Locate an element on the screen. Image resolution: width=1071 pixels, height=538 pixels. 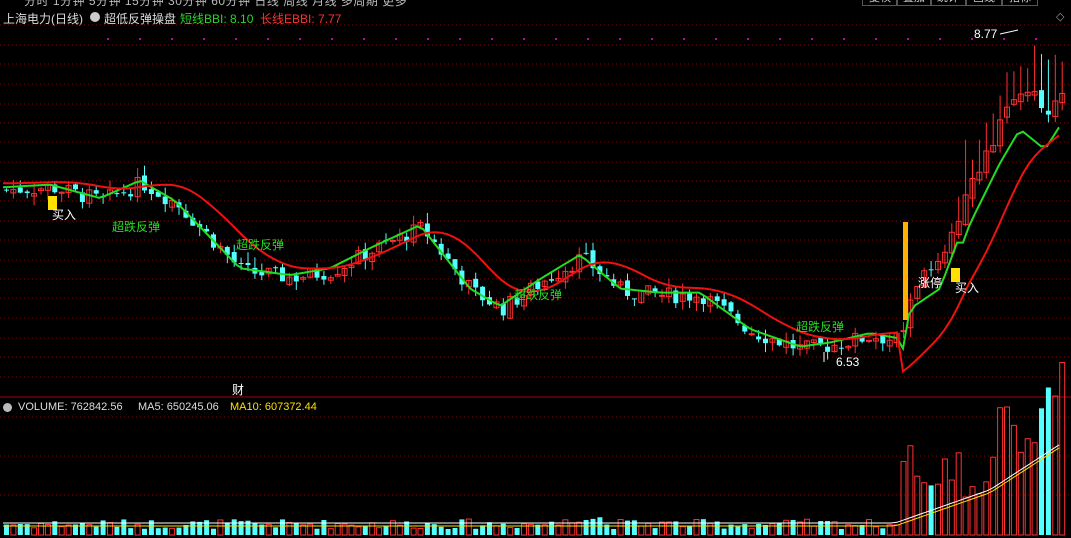
volume-label: VOLUME: 762842.56 is located at coordinates (70, 407).